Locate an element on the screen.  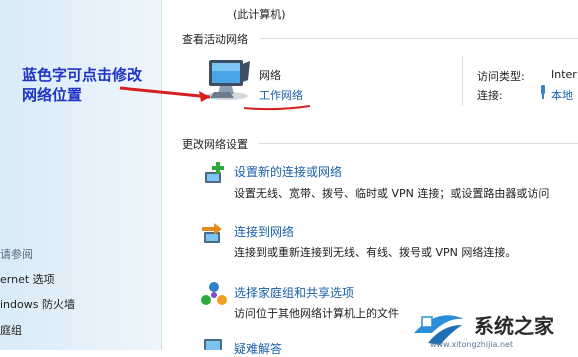
connect-to-network-link: 连接到网络 is located at coordinates (264, 231).